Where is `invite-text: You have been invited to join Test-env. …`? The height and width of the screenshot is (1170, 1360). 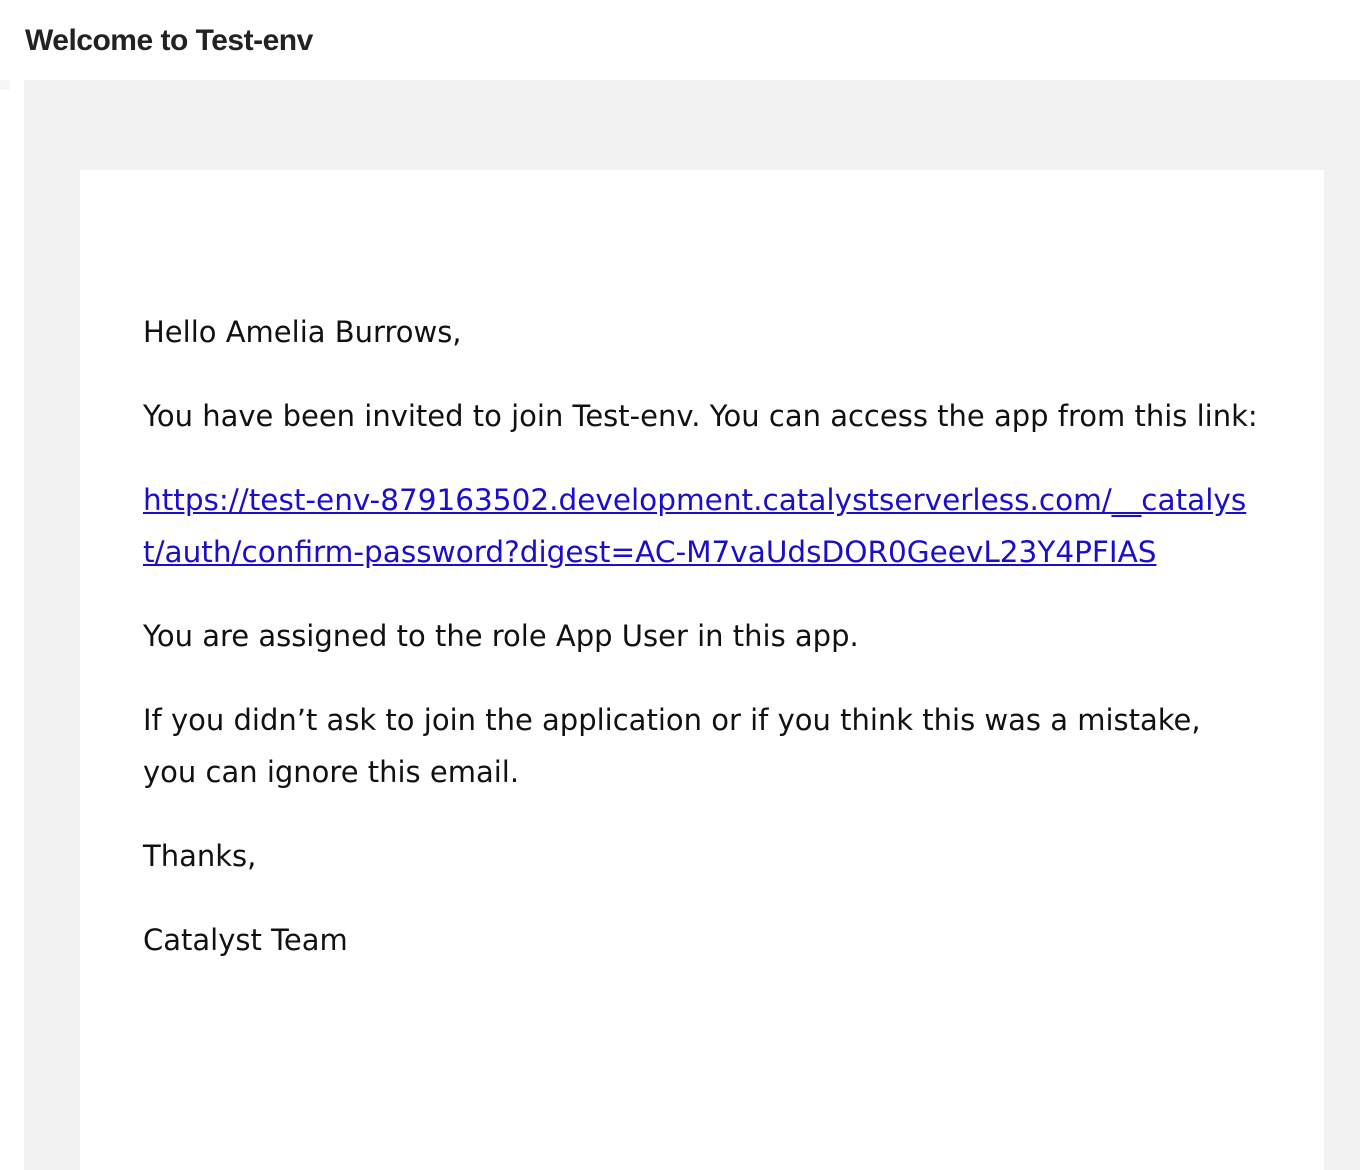
invite-text: You have been invited to join Test-env. … is located at coordinates (700, 416).